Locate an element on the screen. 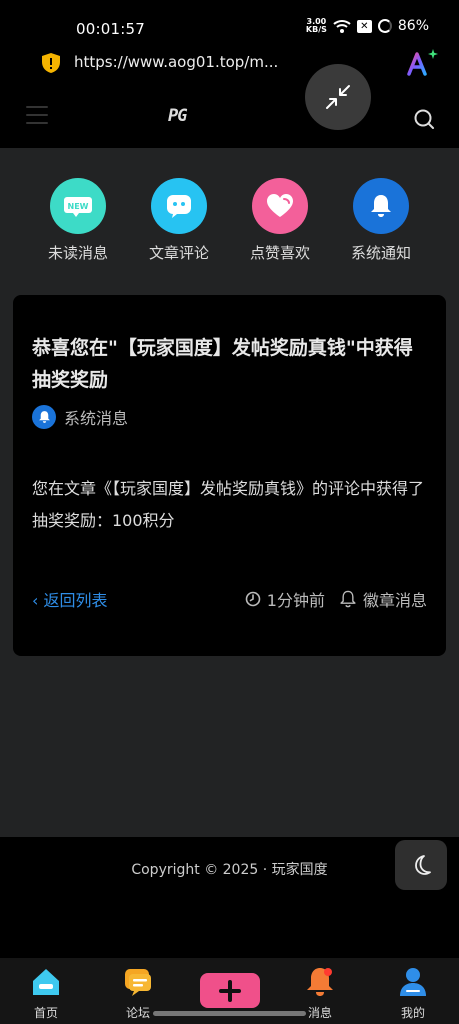 The width and height of the screenshot is (459, 1024). chevron-left-icon: ‹ is located at coordinates (38, 600).